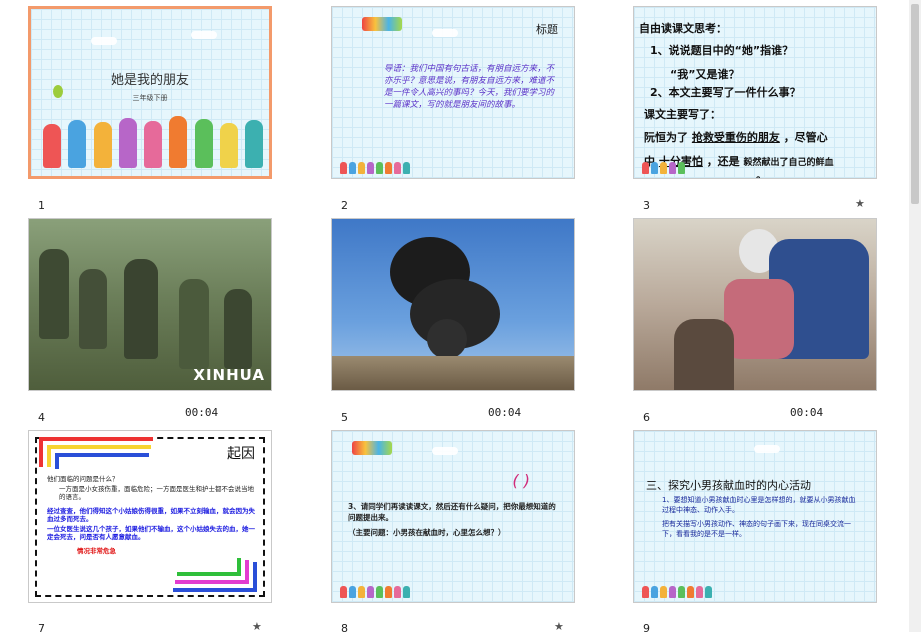 The width and height of the screenshot is (921, 635). Describe the element at coordinates (756, 529) in the screenshot. I see `slide-paragraph: 把有关描写小男孩动作、神态的句子画下来，现在同桌交流一下，看看我的是不是一样。` at that location.